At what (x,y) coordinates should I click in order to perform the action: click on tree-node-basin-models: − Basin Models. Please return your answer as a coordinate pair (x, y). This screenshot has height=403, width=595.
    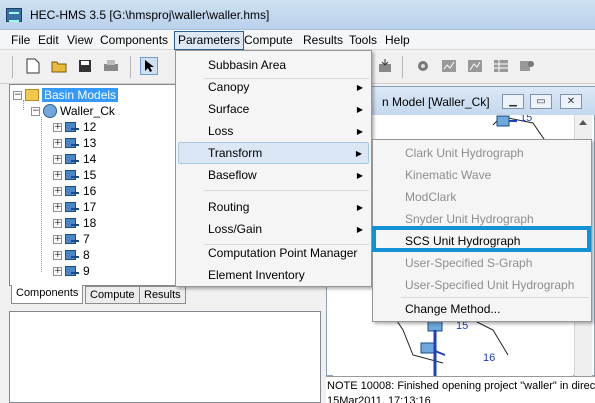
    Looking at the image, I should click on (66, 95).